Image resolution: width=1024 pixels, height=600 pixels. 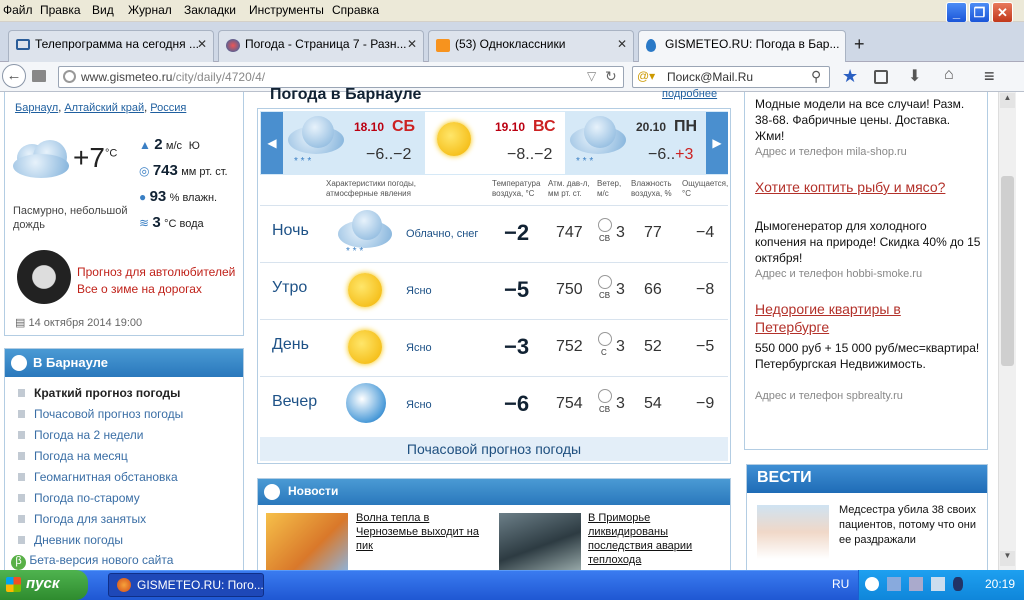 I want to click on address-bar: www.gismeteo.ru/city/daily/4720/4/ ▽ ↻, so click(x=341, y=77).